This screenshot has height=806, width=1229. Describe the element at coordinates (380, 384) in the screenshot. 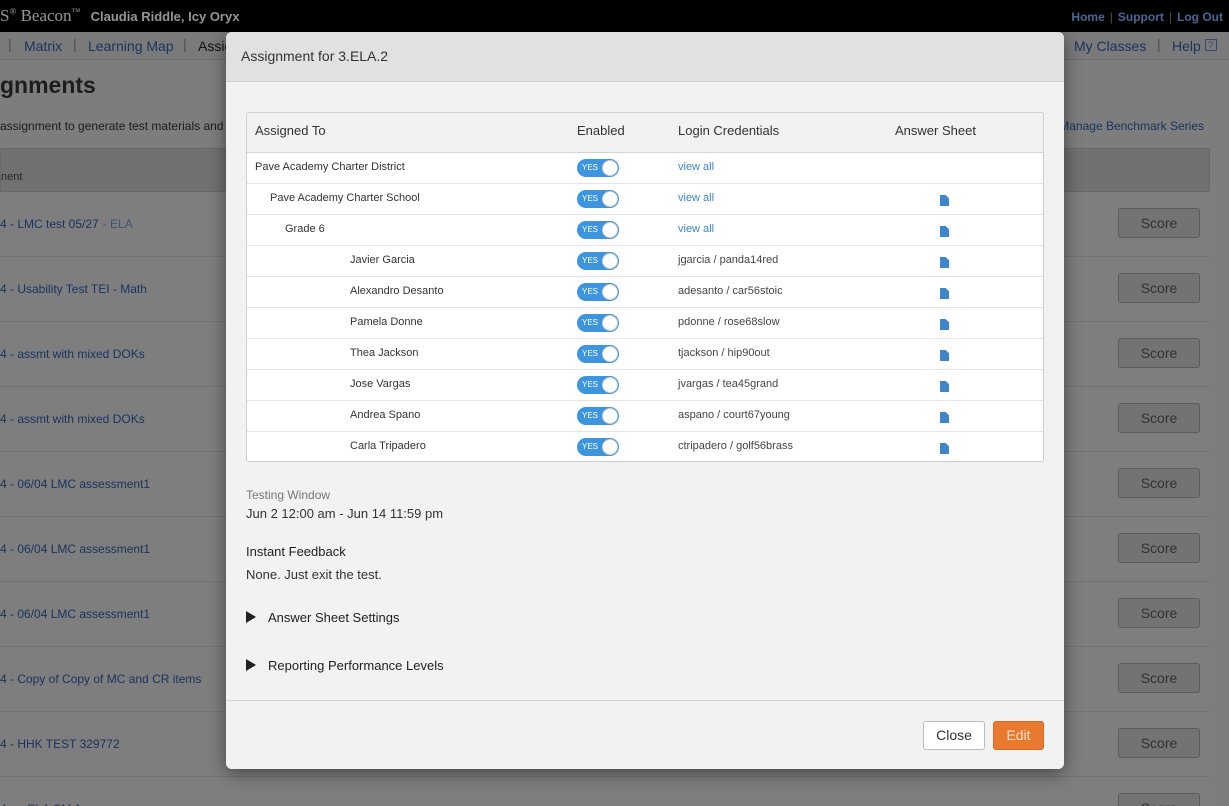

I see `assigned-to-name: Jose Vargas` at that location.